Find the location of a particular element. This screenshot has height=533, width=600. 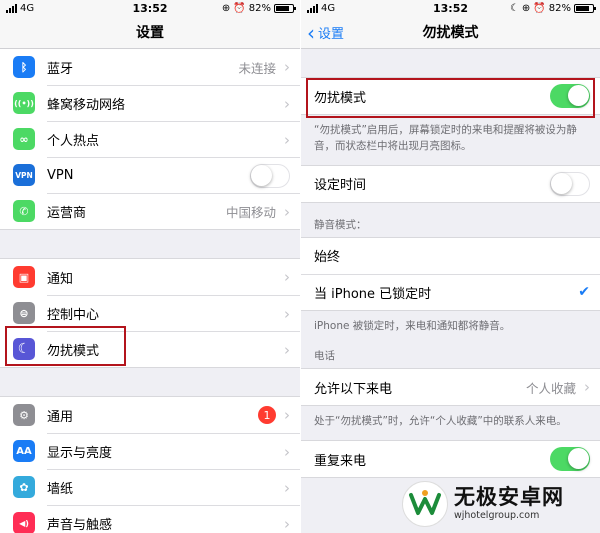

watermark: 无极安卓网 wjhotelgroup.com is located at coordinates (499, 504).